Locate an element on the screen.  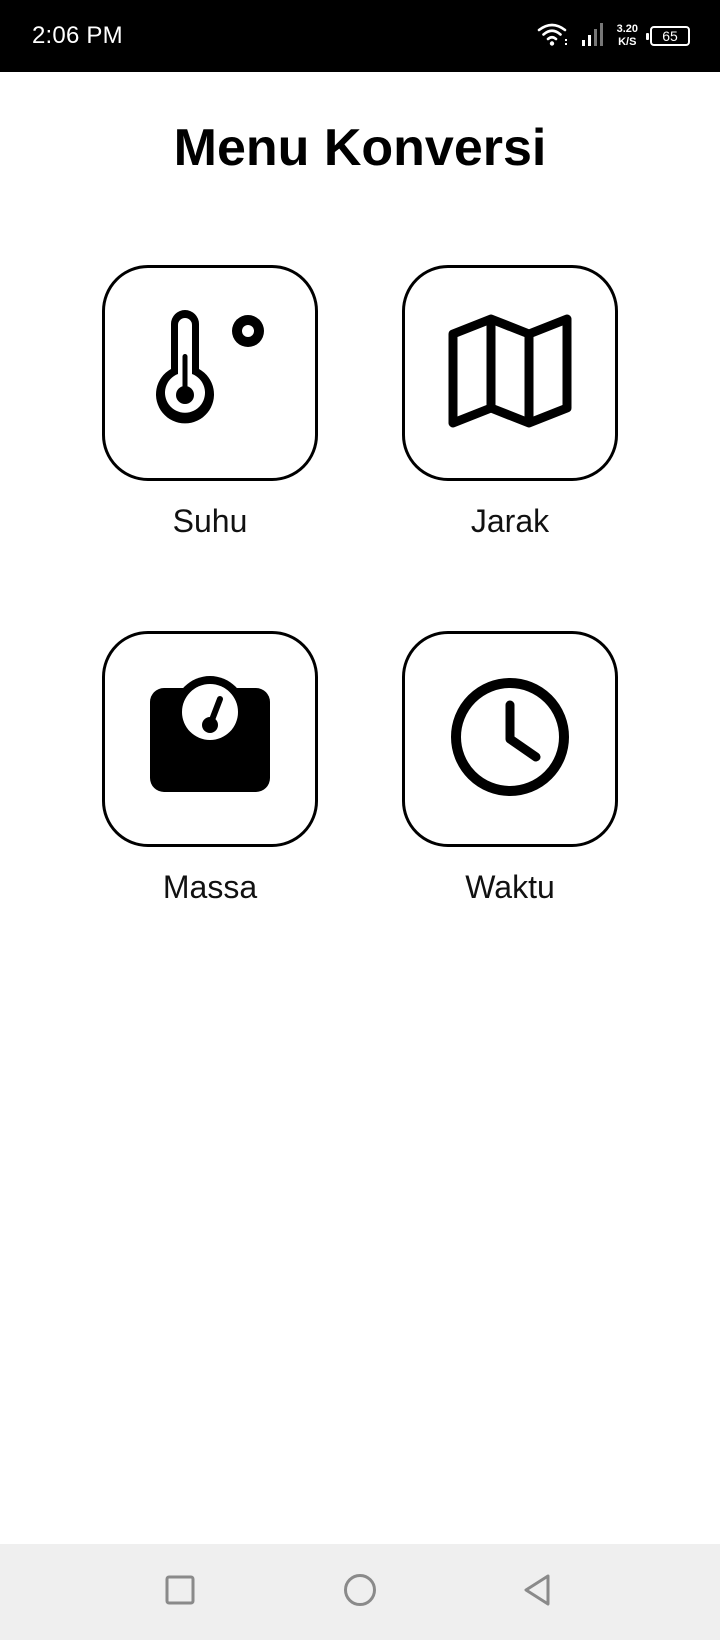
menu-label-jarak: Jarak is located at coordinates (510, 521).